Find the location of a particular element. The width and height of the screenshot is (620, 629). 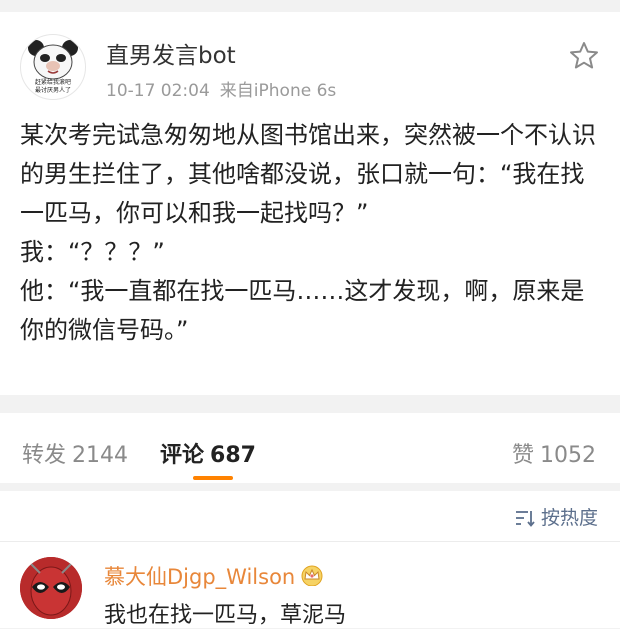

comment-label: 评论 is located at coordinates (182, 455).